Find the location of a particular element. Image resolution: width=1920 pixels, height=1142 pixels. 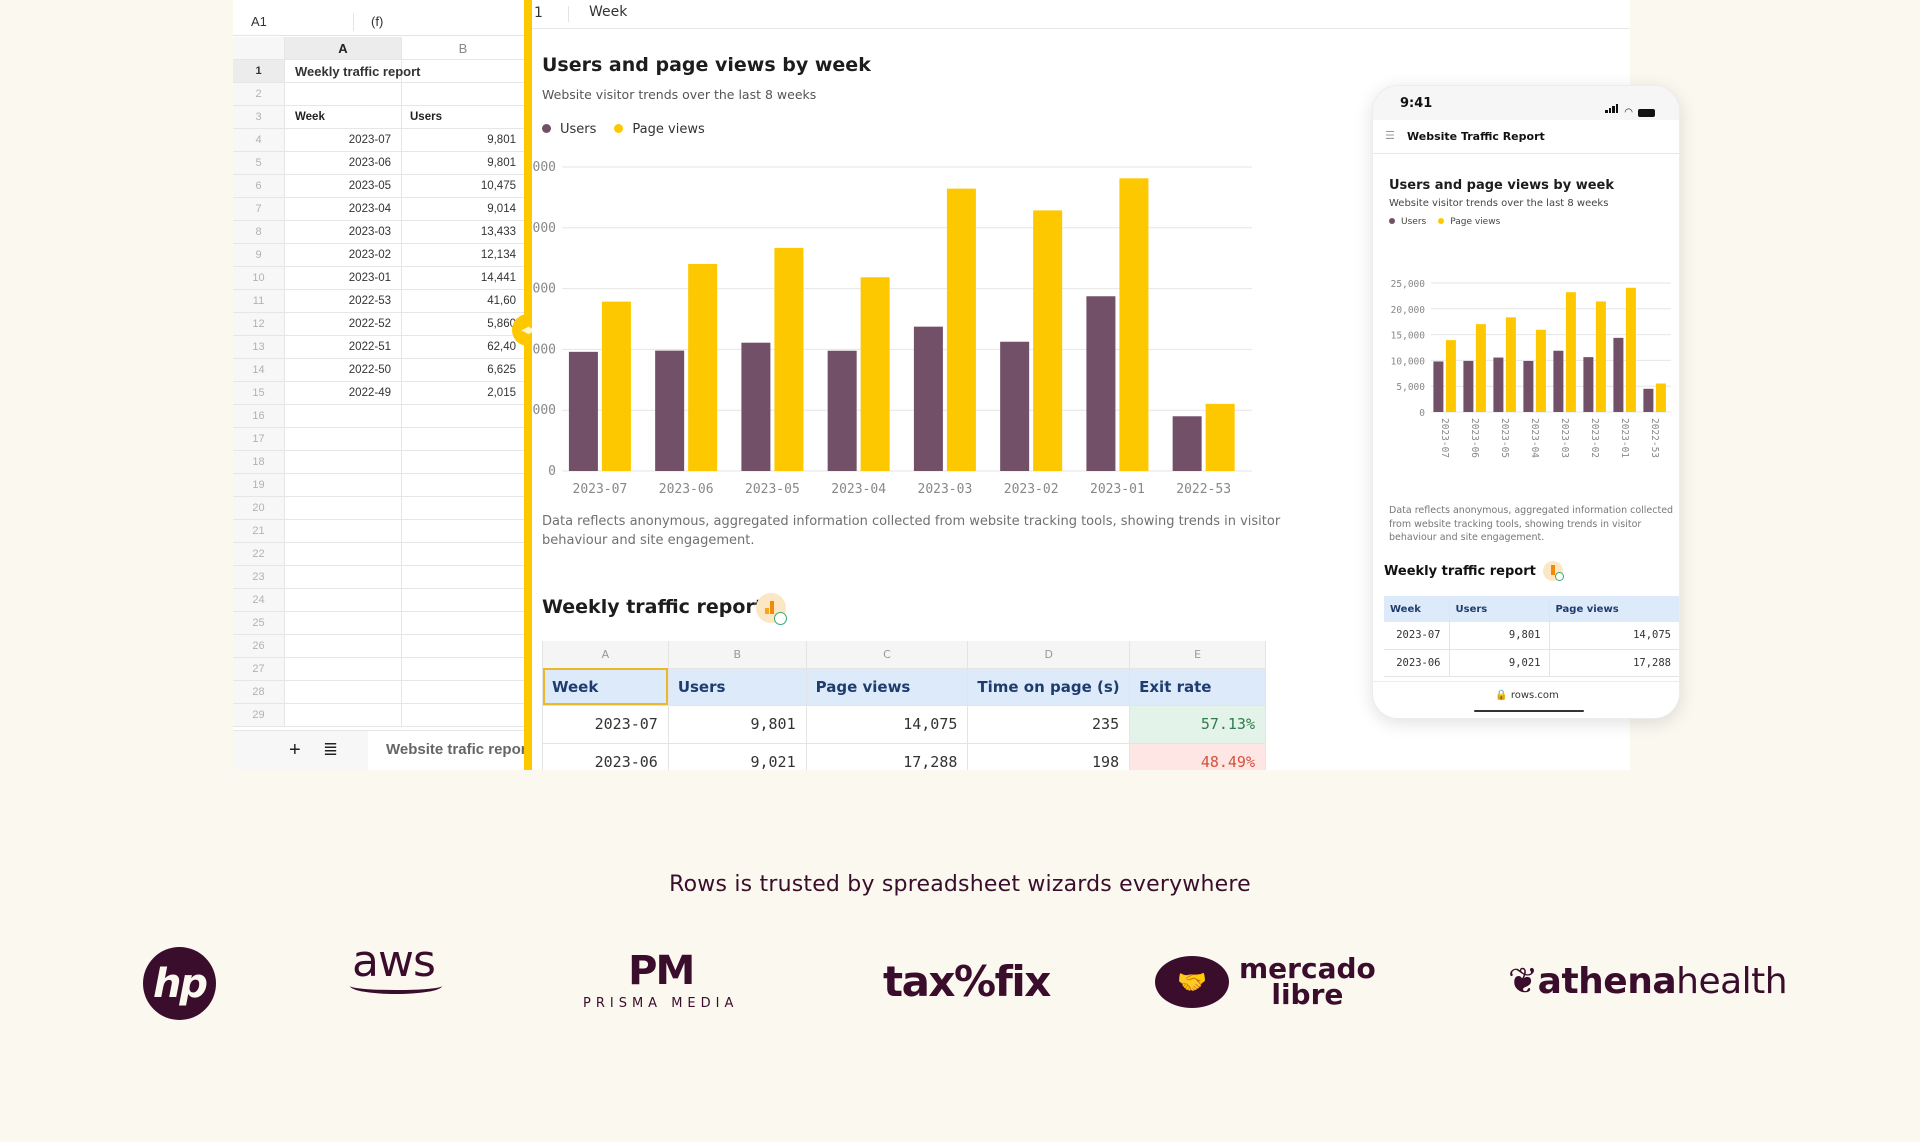

cell-users: 14,441 is located at coordinates (463, 278).